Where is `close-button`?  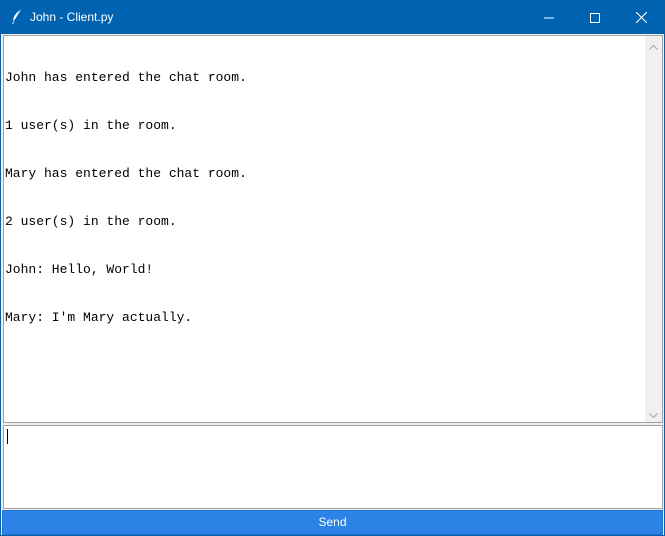 close-button is located at coordinates (641, 17).